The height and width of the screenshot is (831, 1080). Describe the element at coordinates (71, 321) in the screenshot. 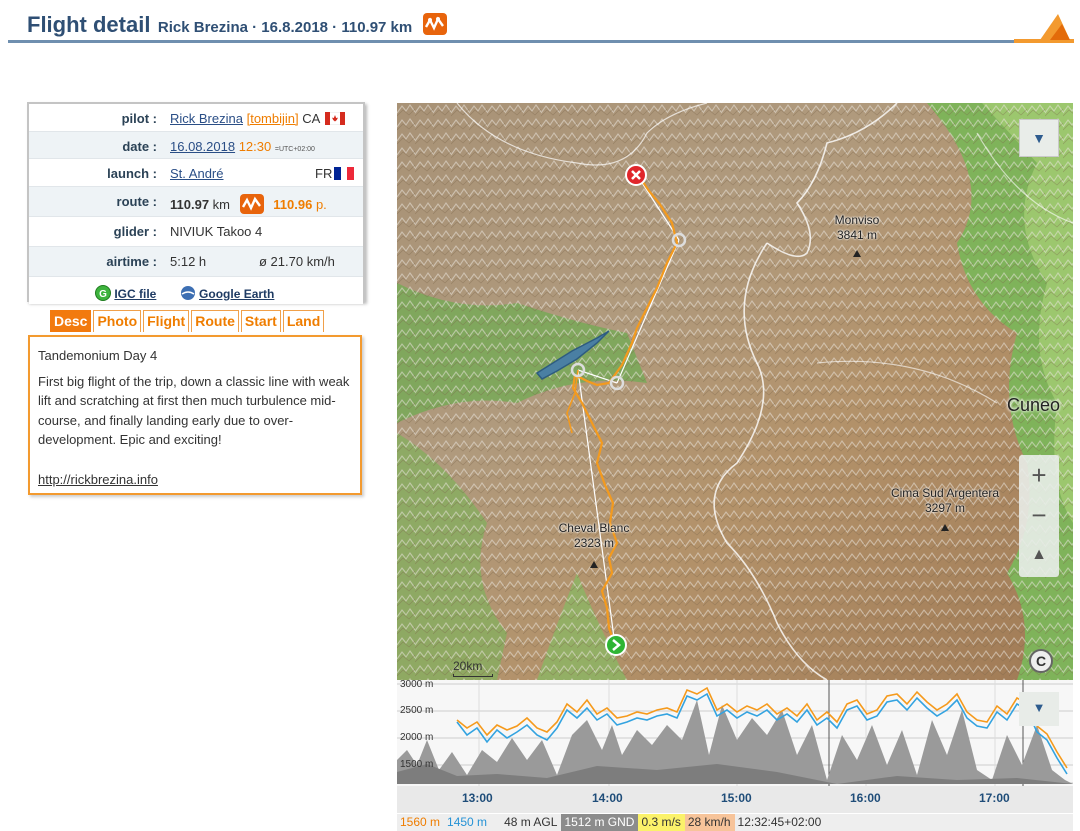

I see `tab-desc: Desc` at that location.